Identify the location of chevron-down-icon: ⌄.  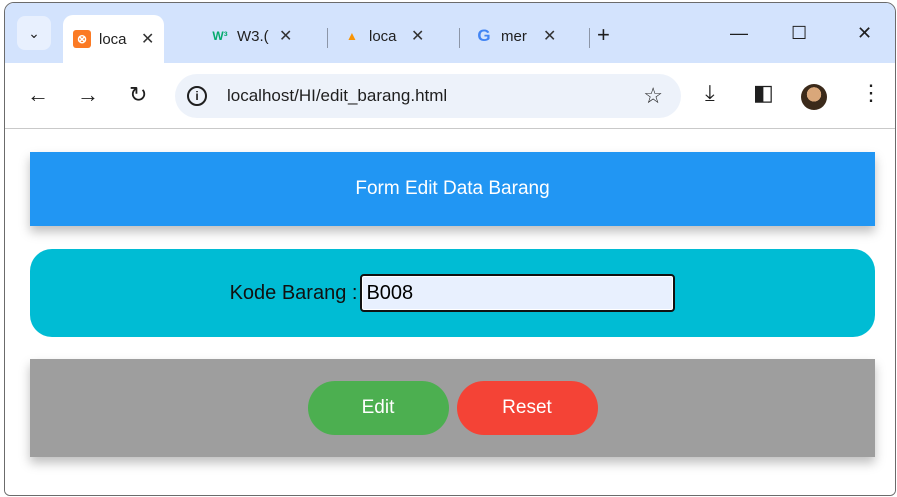
(34, 32).